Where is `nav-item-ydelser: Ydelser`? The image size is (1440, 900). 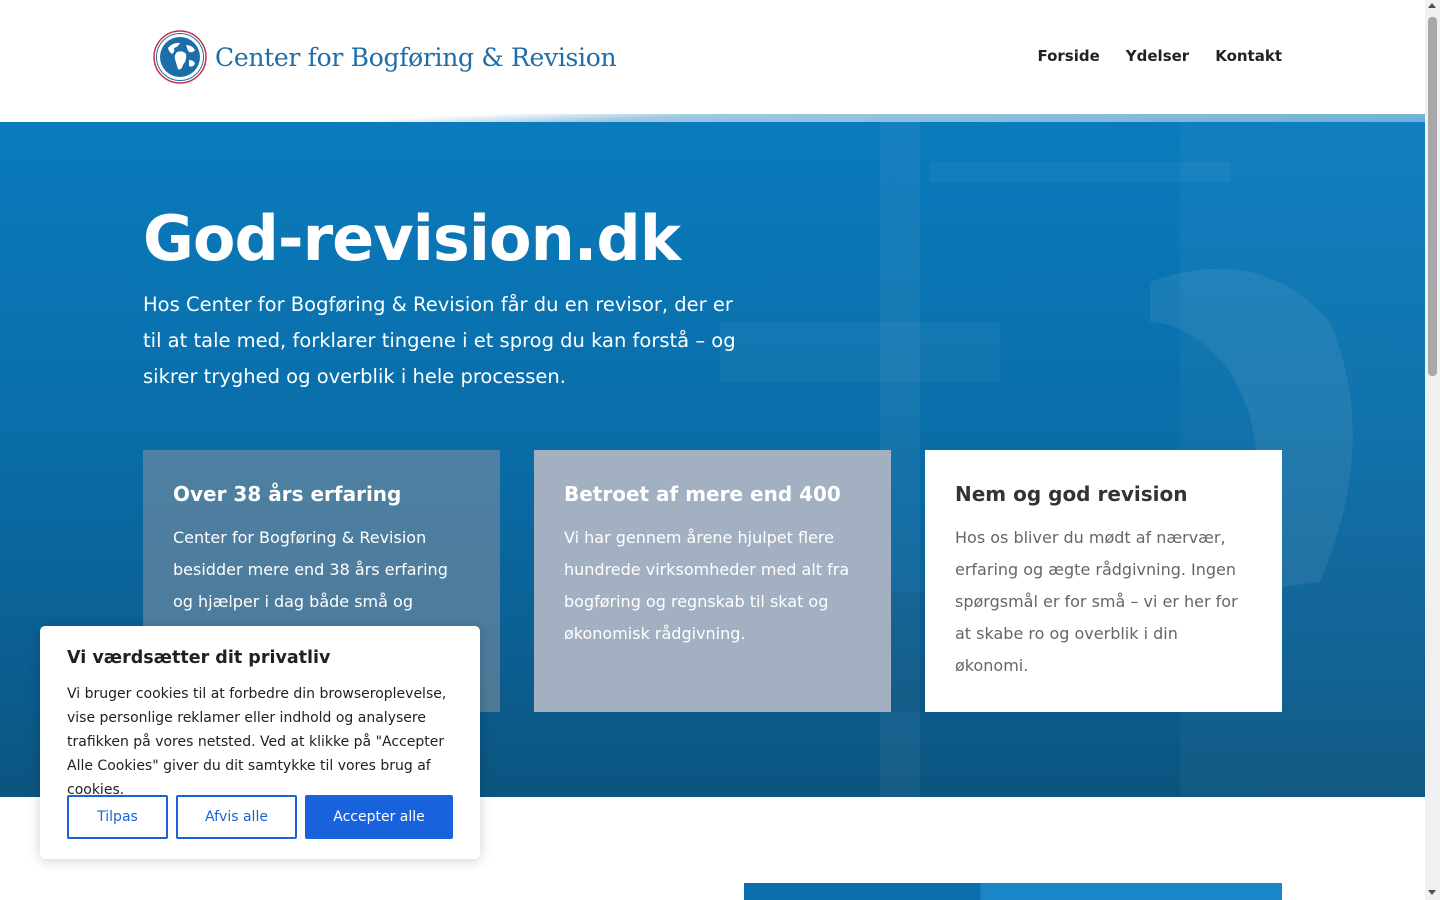 nav-item-ydelser: Ydelser is located at coordinates (1157, 56).